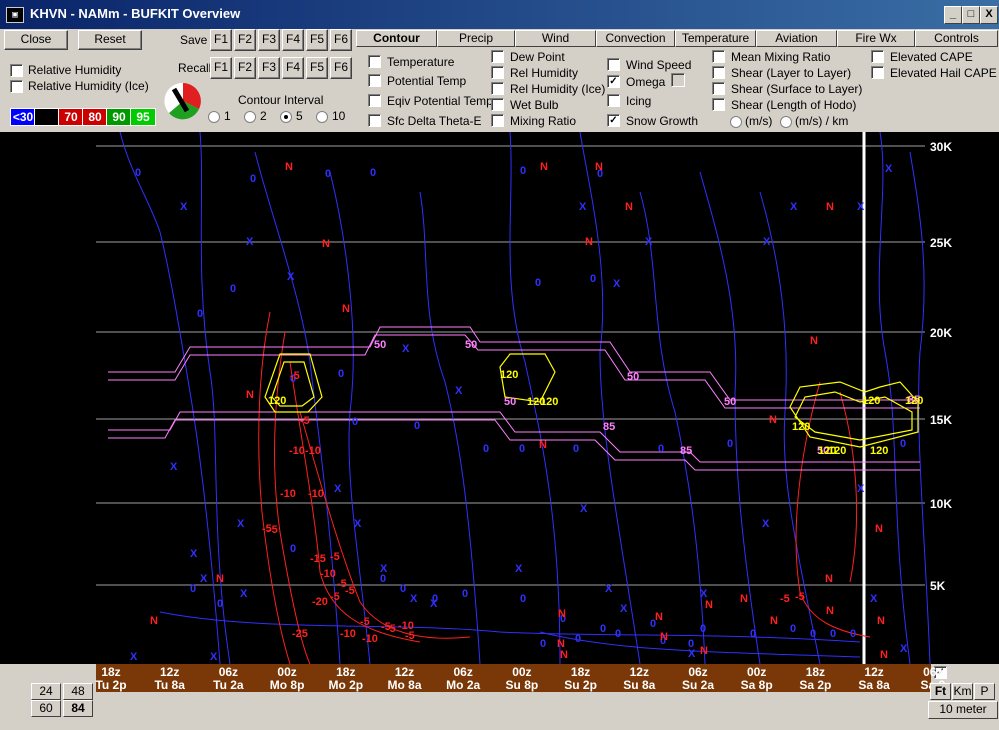 The height and width of the screenshot is (730, 999). I want to click on option-shear-length-of-hodo-: Shear (Length of Hodo), so click(784, 105).